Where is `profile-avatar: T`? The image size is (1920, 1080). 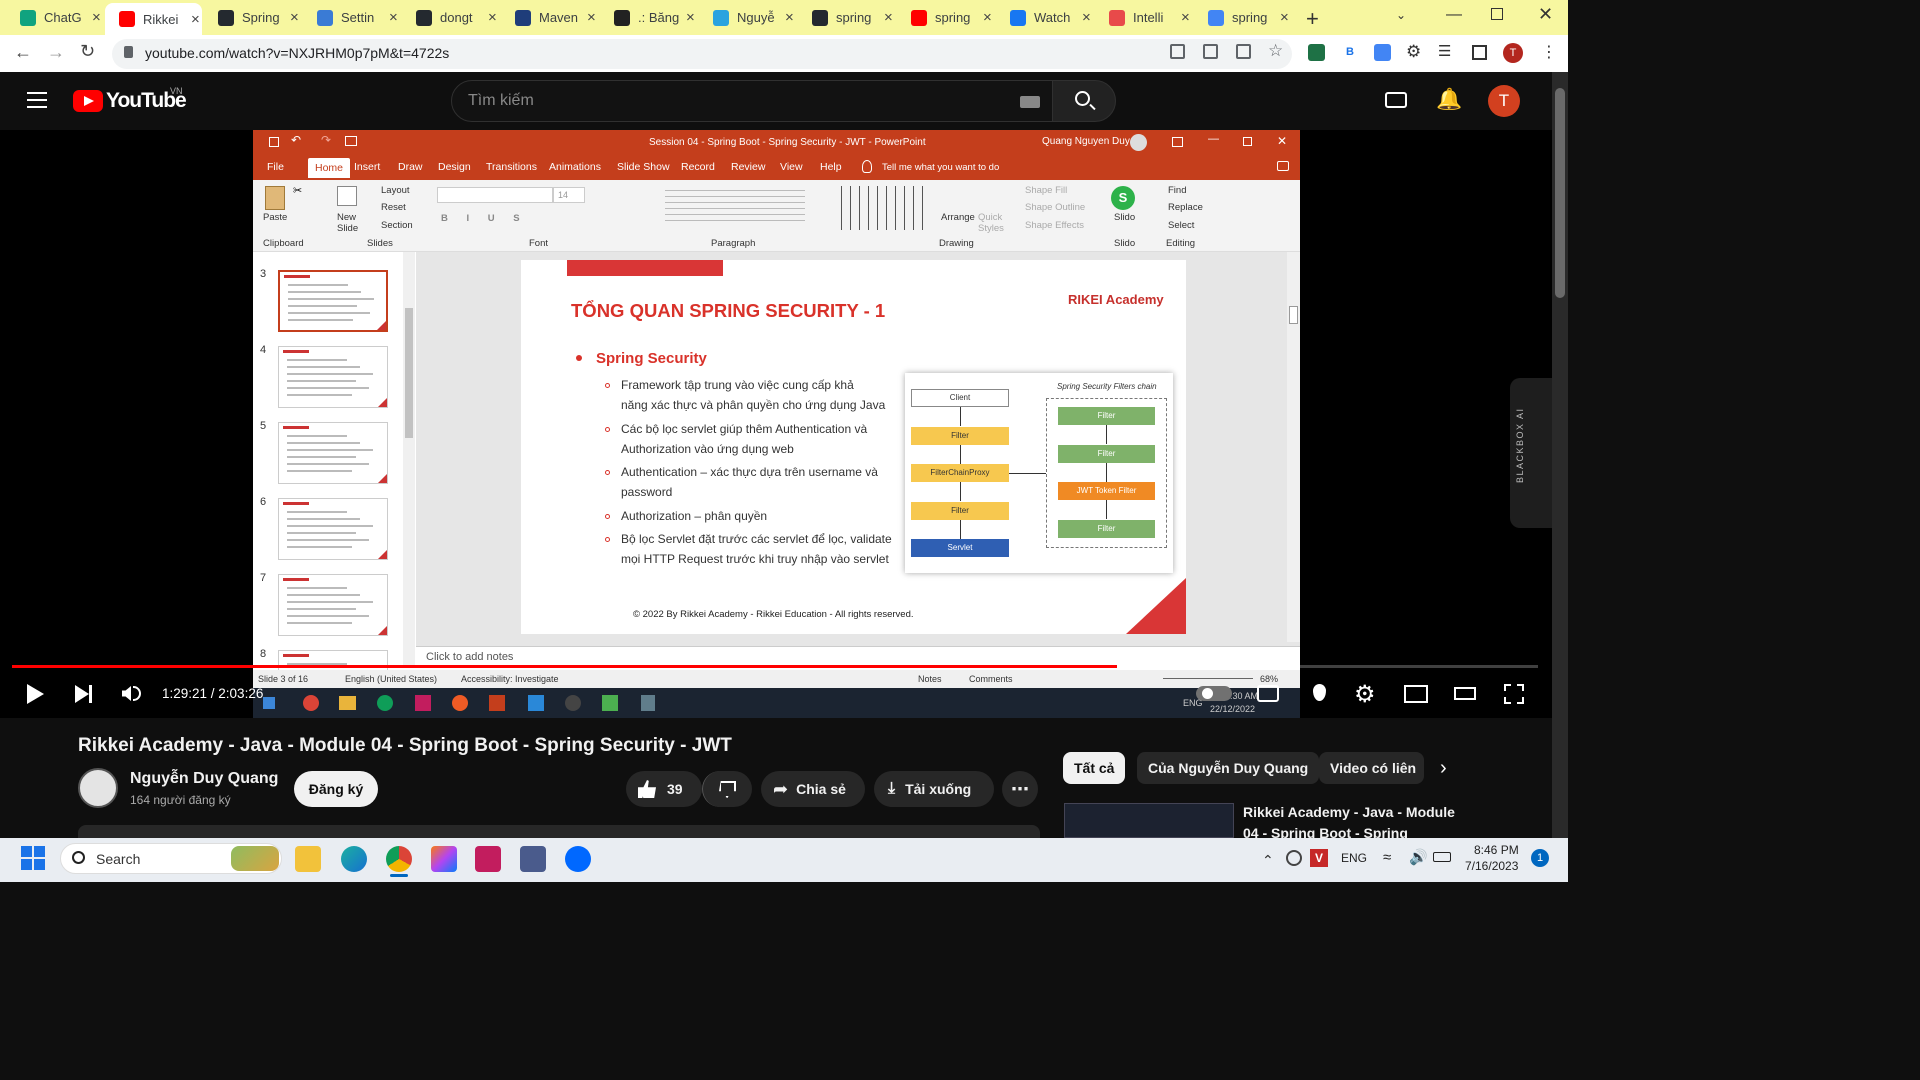
profile-avatar: T is located at coordinates (1513, 53).